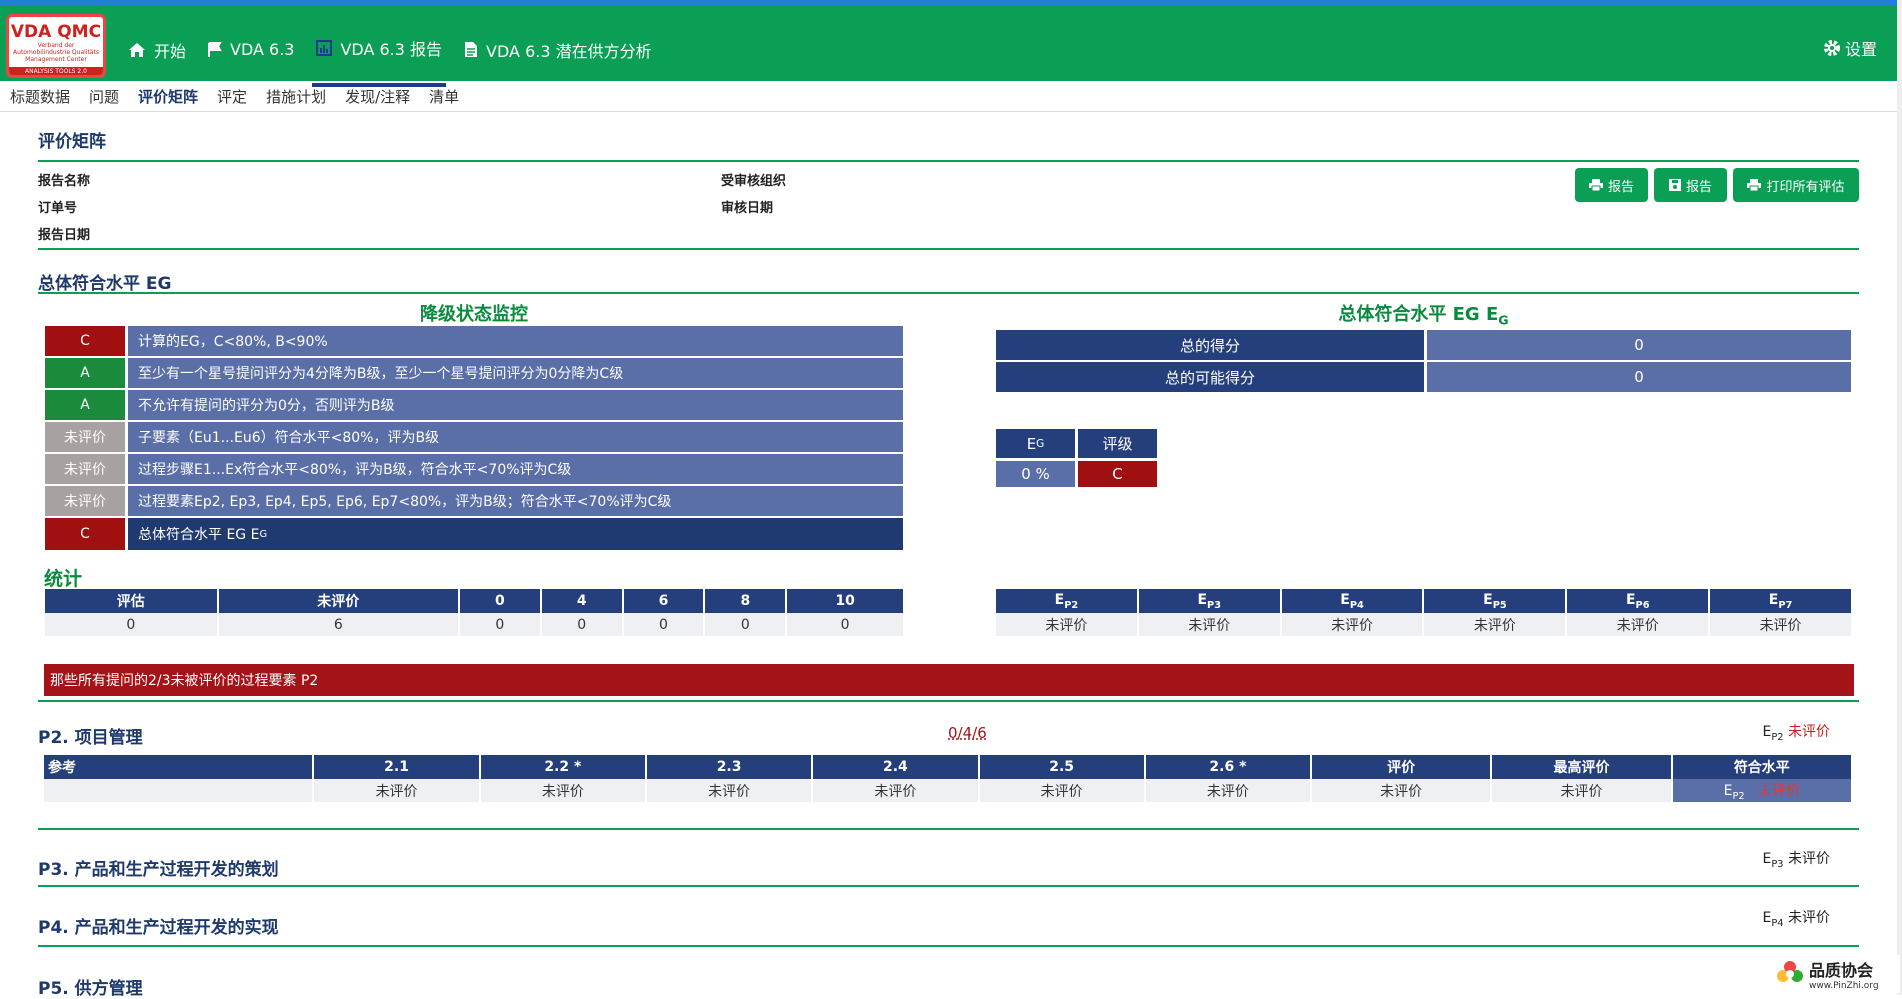 Image resolution: width=1902 pixels, height=999 pixels. Describe the element at coordinates (1809, 859) in the screenshot. I see `ep-status: 未评价` at that location.